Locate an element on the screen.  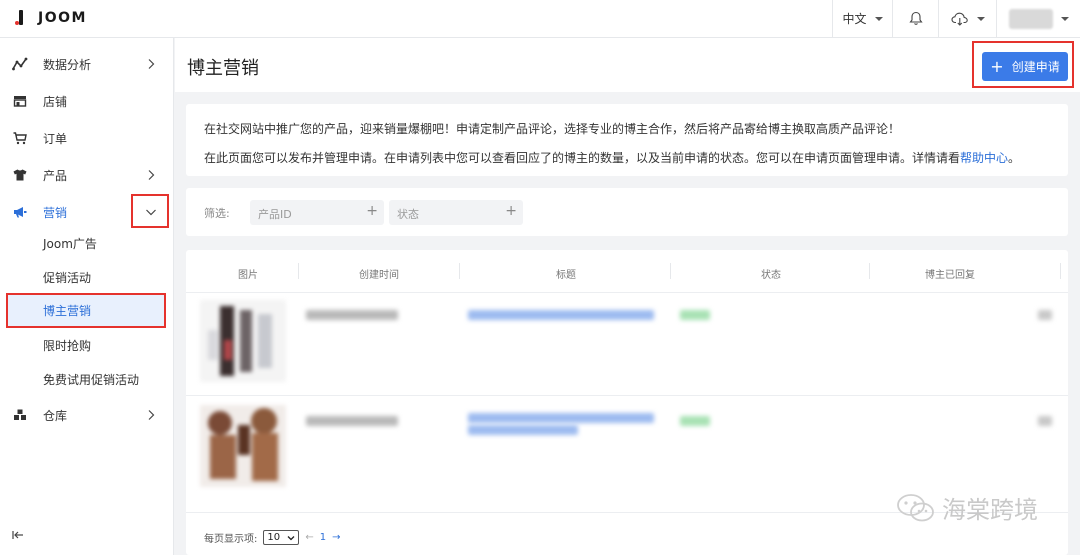
sidebar-subitem-influencer-marketing: 博主营销 is located at coordinates (86, 310).